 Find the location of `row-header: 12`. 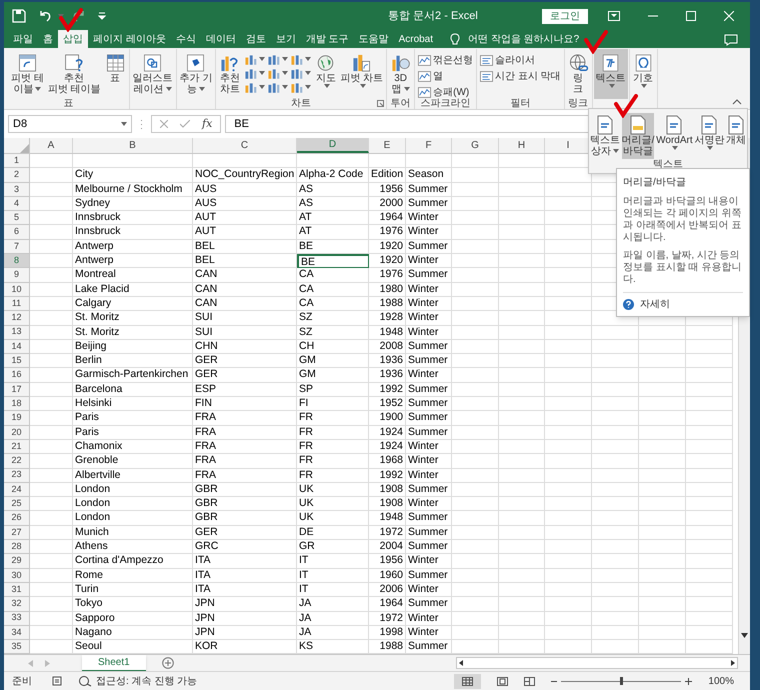

row-header: 12 is located at coordinates (17, 318).